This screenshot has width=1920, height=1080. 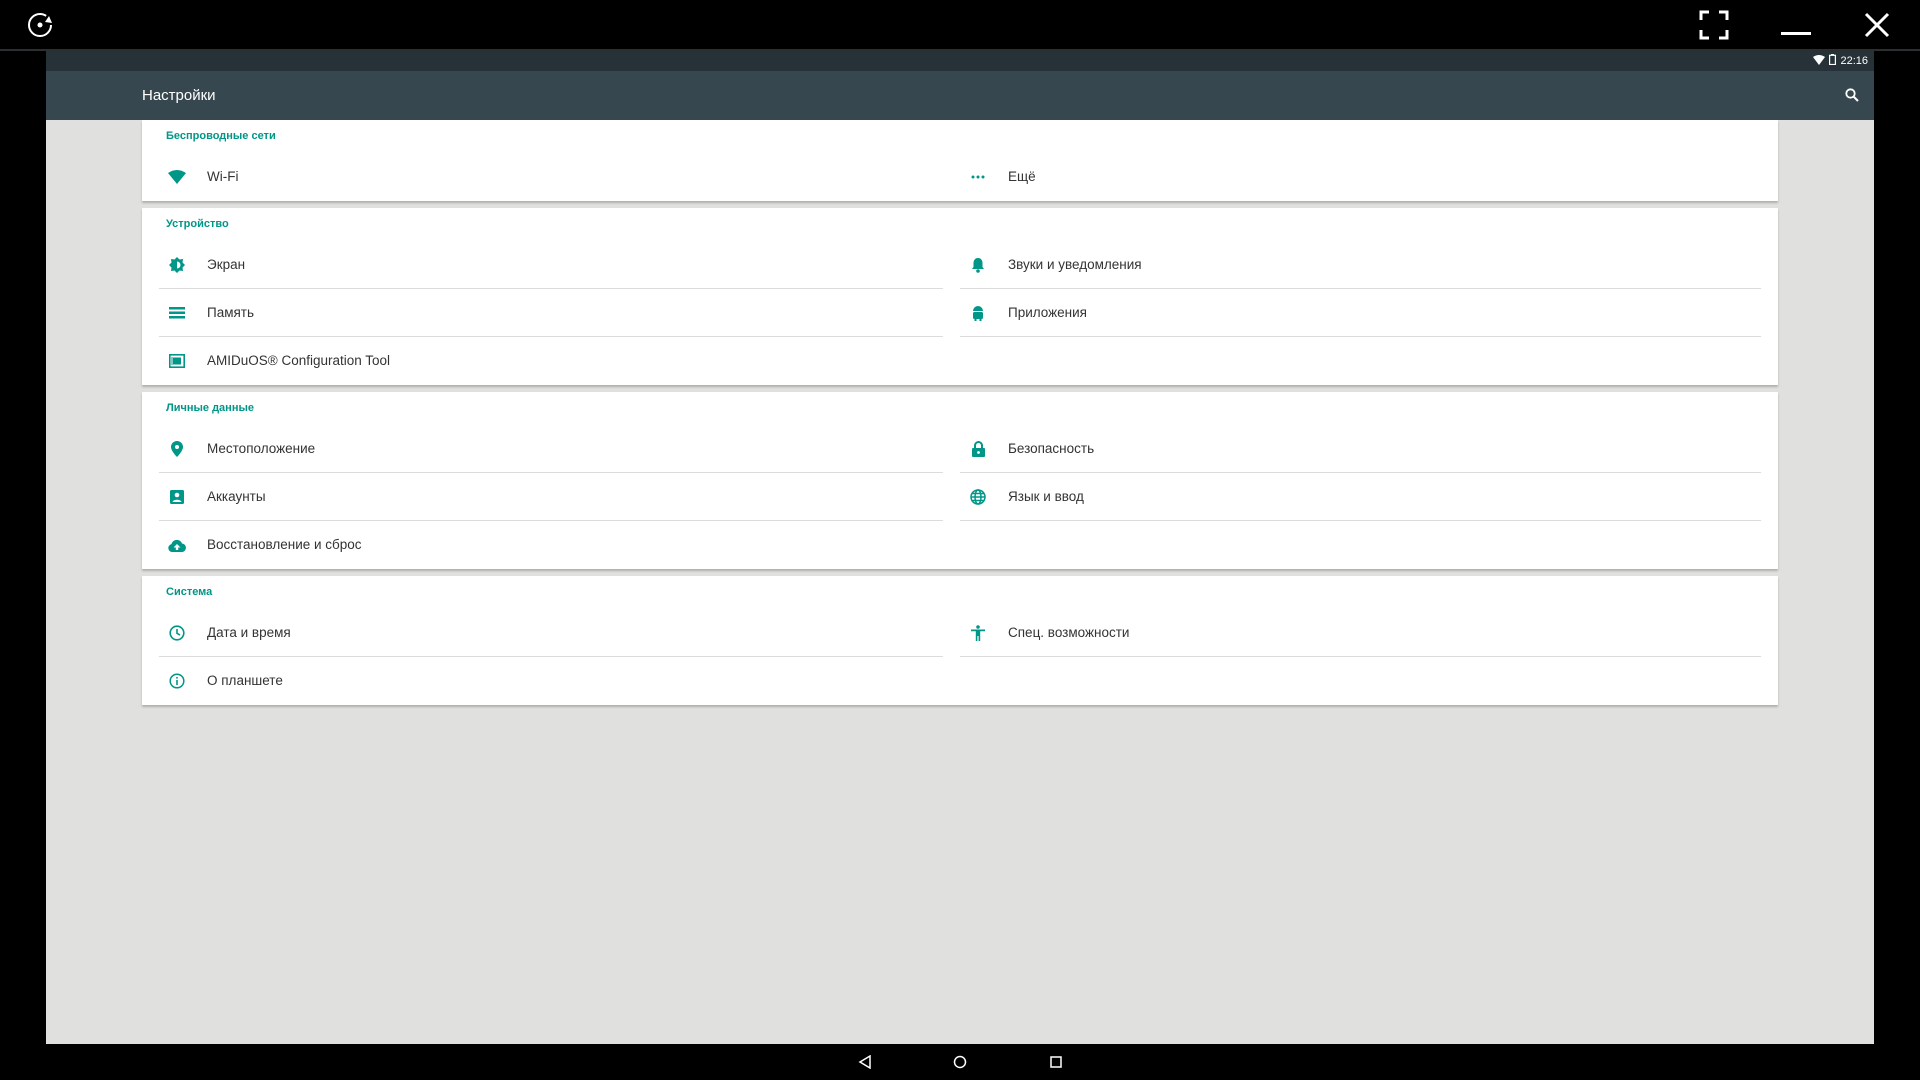 I want to click on clock-text: 22:16, so click(x=1854, y=61).